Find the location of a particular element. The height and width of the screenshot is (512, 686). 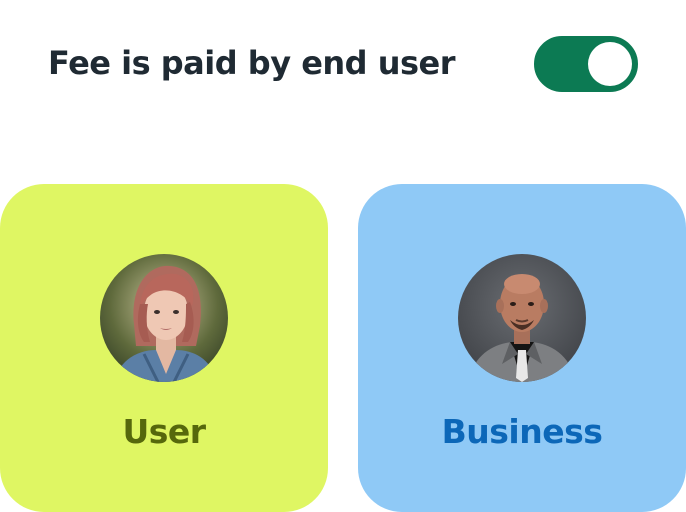

user-card-label: User is located at coordinates (164, 431).